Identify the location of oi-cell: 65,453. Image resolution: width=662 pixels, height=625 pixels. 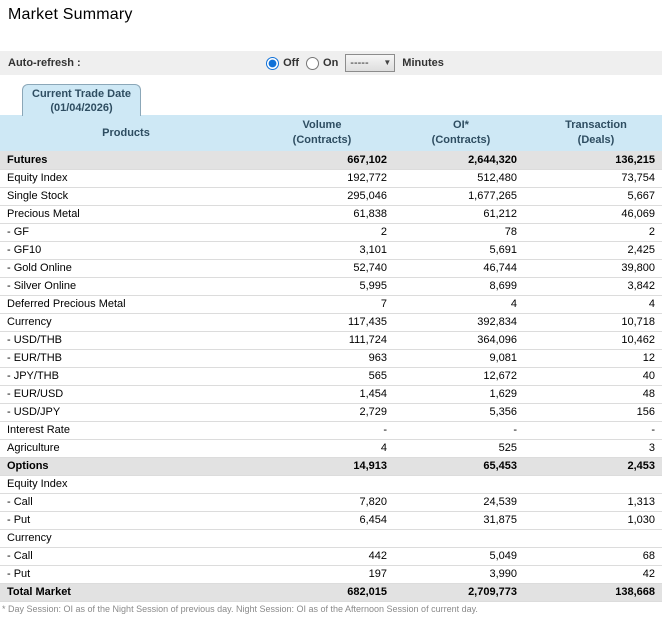
(461, 466).